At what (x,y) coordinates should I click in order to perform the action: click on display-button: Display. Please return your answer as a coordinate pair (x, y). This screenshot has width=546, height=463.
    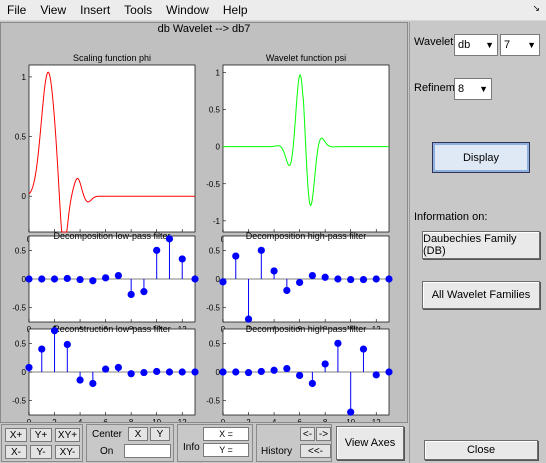
    Looking at the image, I should click on (481, 157).